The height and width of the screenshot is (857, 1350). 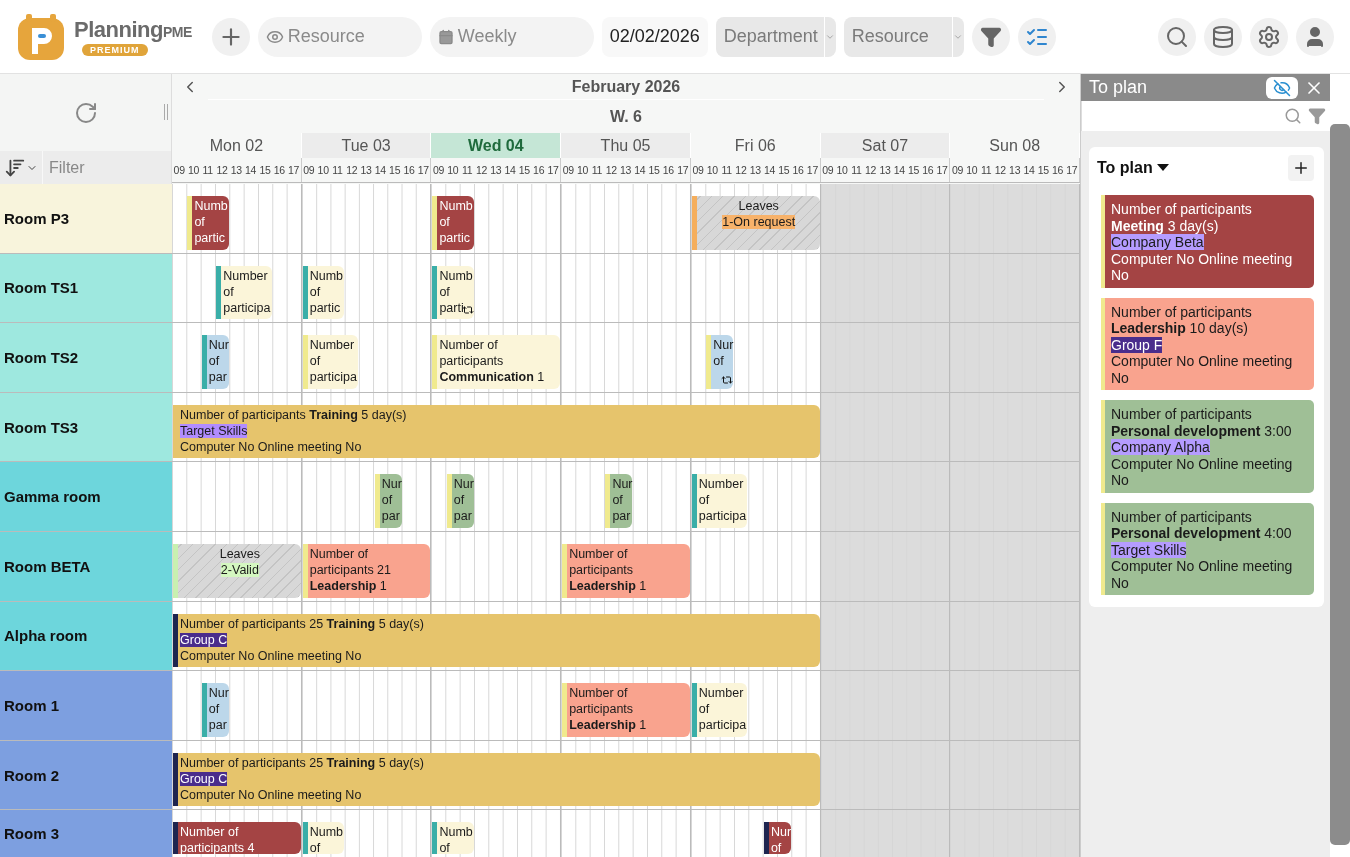 What do you see at coordinates (366, 145) in the screenshot?
I see `day-header: Tue 03` at bounding box center [366, 145].